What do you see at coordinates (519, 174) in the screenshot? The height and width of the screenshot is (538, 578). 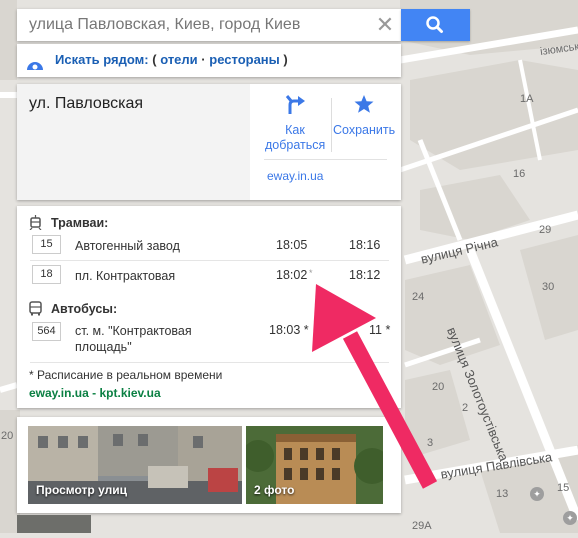 I see `map-house-number: 16` at bounding box center [519, 174].